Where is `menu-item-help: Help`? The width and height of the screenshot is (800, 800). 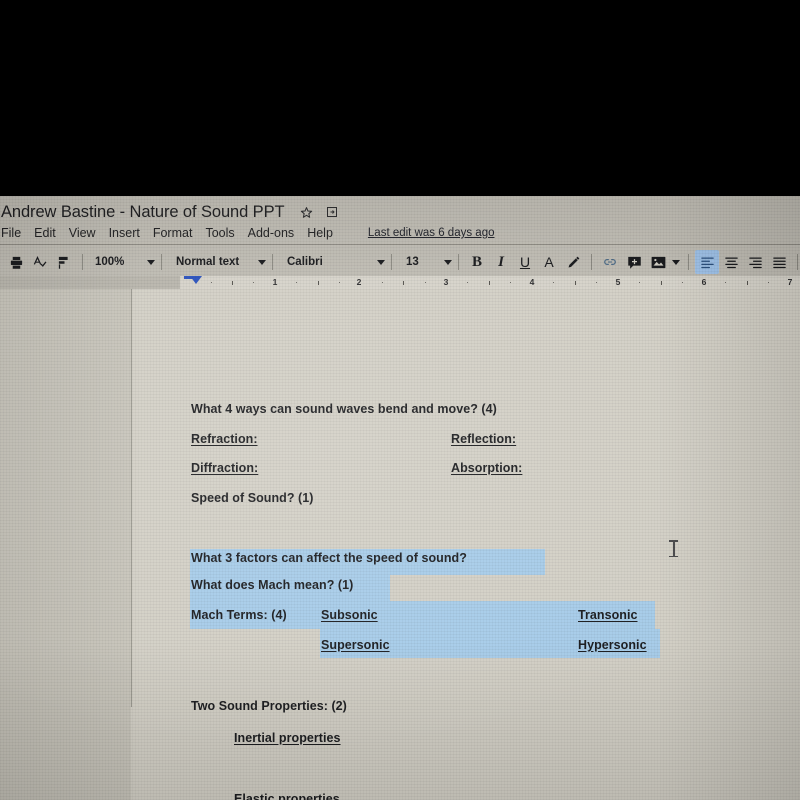
menu-item-help: Help is located at coordinates (320, 233).